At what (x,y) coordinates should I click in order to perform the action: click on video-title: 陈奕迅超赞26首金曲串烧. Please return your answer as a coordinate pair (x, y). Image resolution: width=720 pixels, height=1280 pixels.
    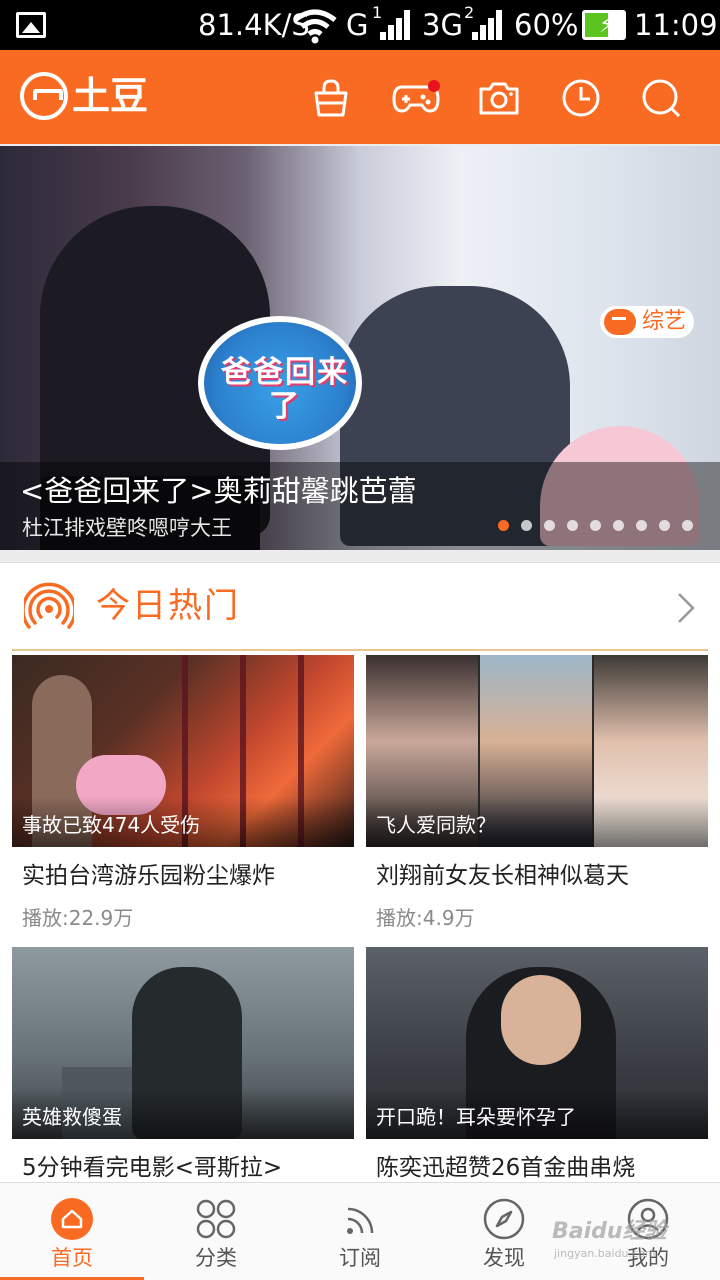
    Looking at the image, I should click on (505, 1168).